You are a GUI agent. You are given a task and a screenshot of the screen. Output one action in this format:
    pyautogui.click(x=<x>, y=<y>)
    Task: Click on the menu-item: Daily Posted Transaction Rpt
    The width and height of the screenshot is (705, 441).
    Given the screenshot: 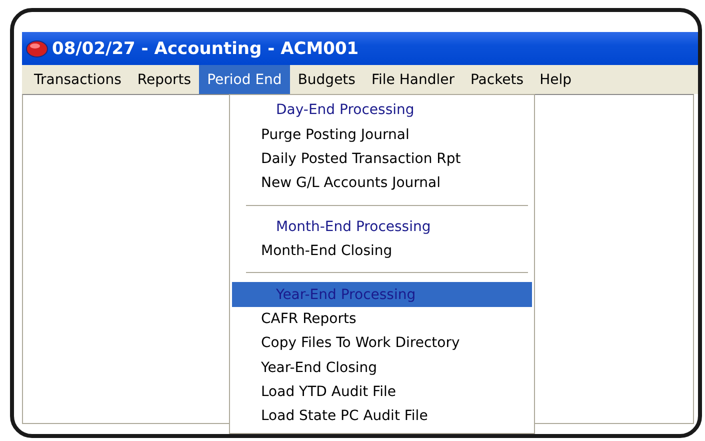 What is the action you would take?
    pyautogui.click(x=382, y=159)
    